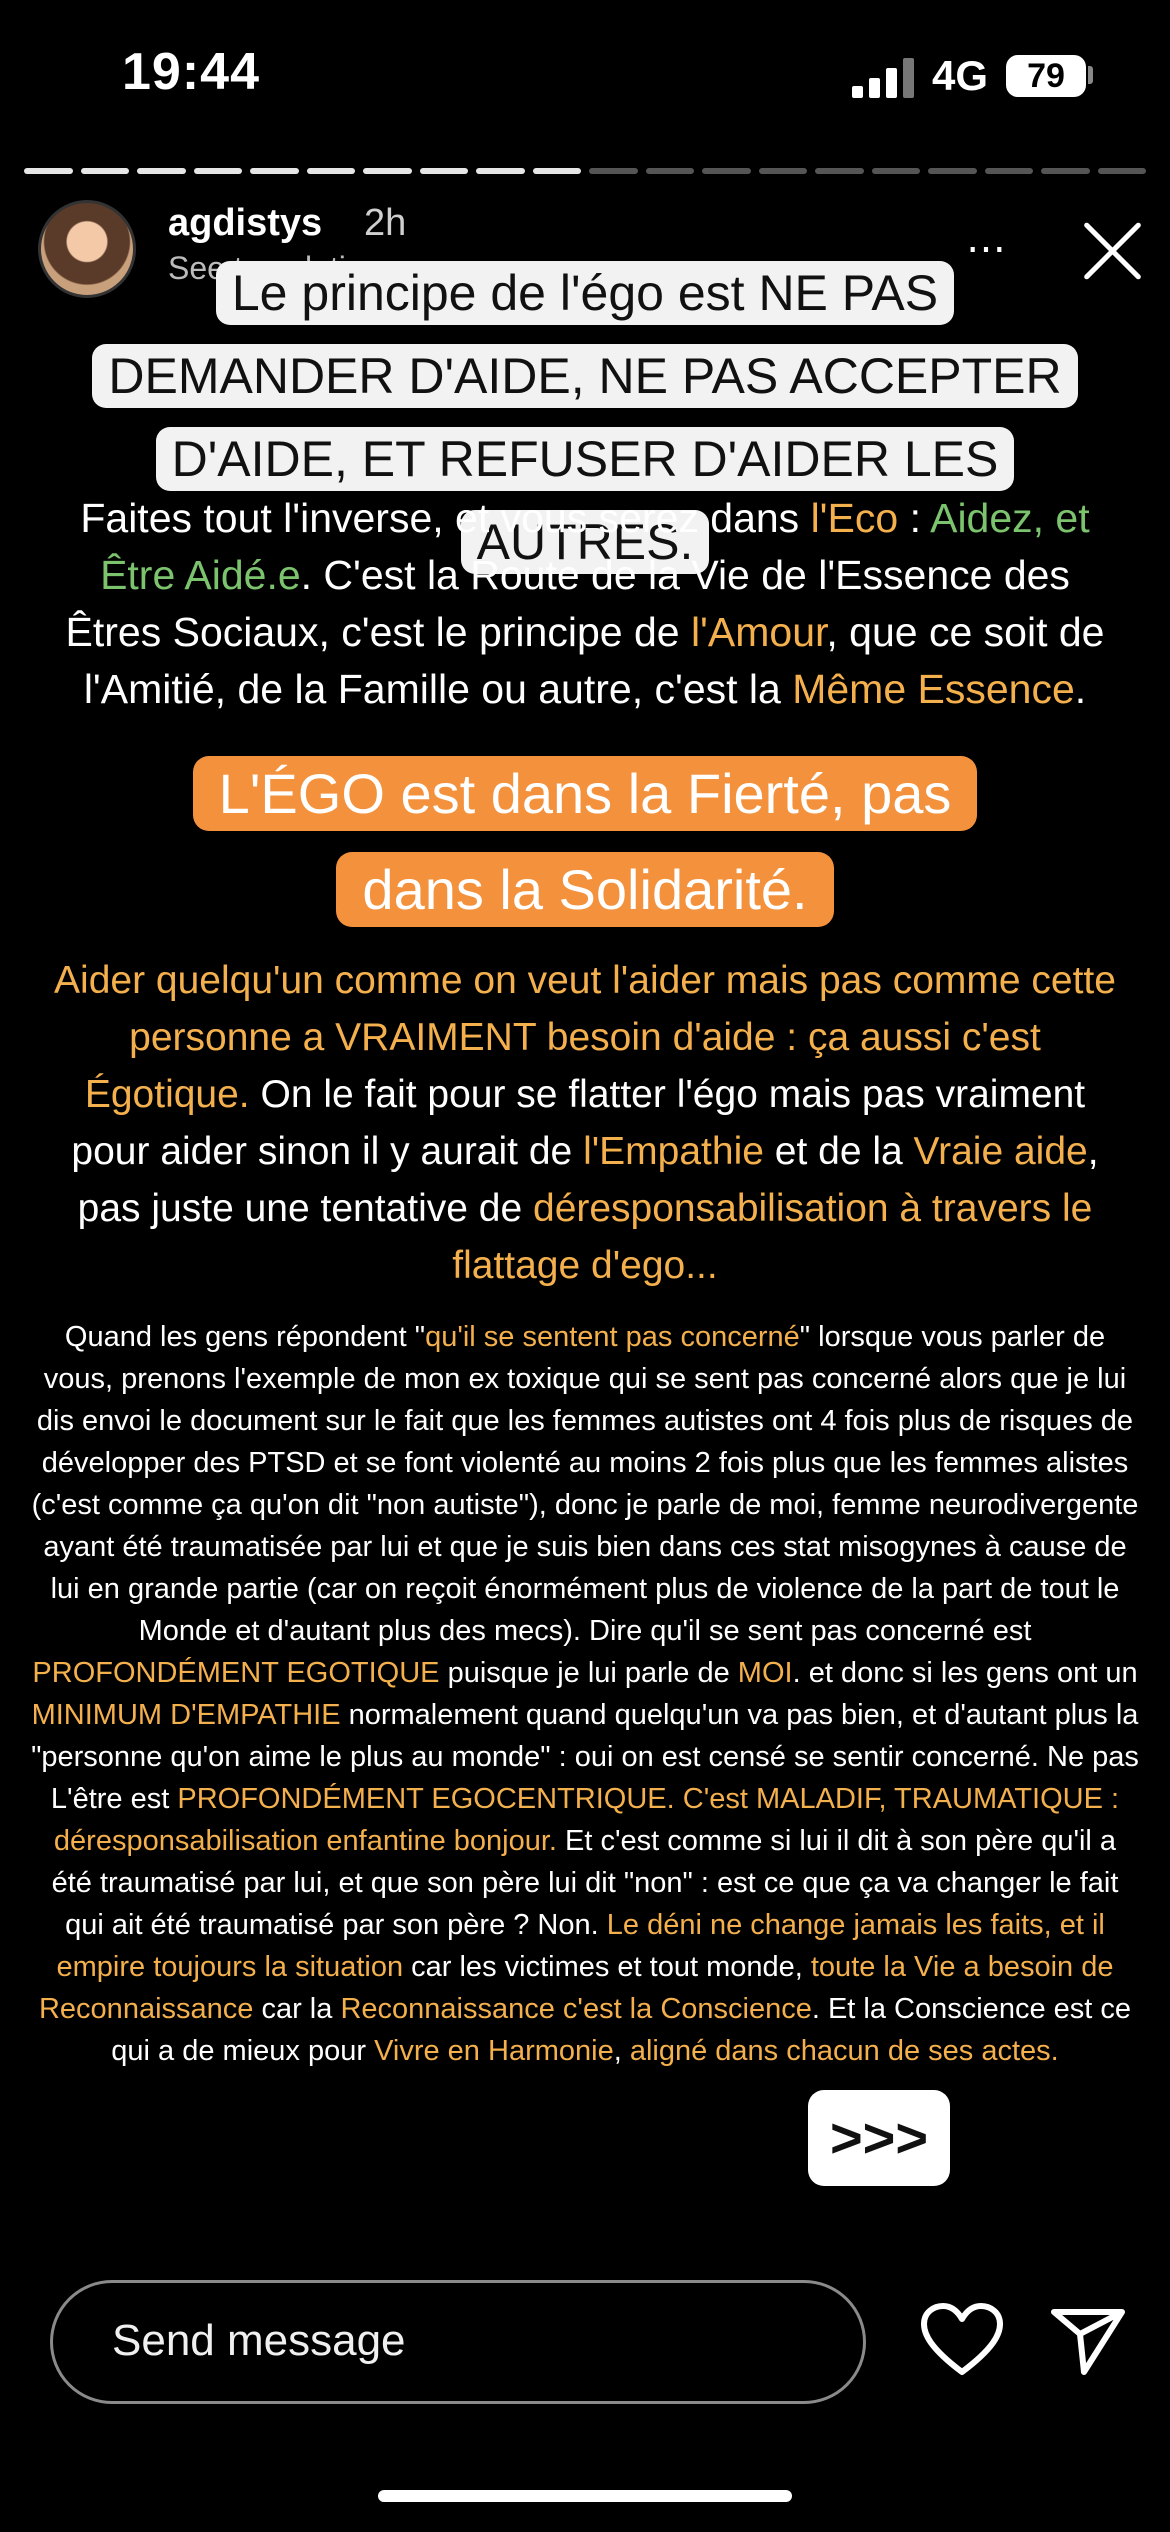 This screenshot has height=2532, width=1170. Describe the element at coordinates (385, 223) in the screenshot. I see `story-time: 2h` at that location.